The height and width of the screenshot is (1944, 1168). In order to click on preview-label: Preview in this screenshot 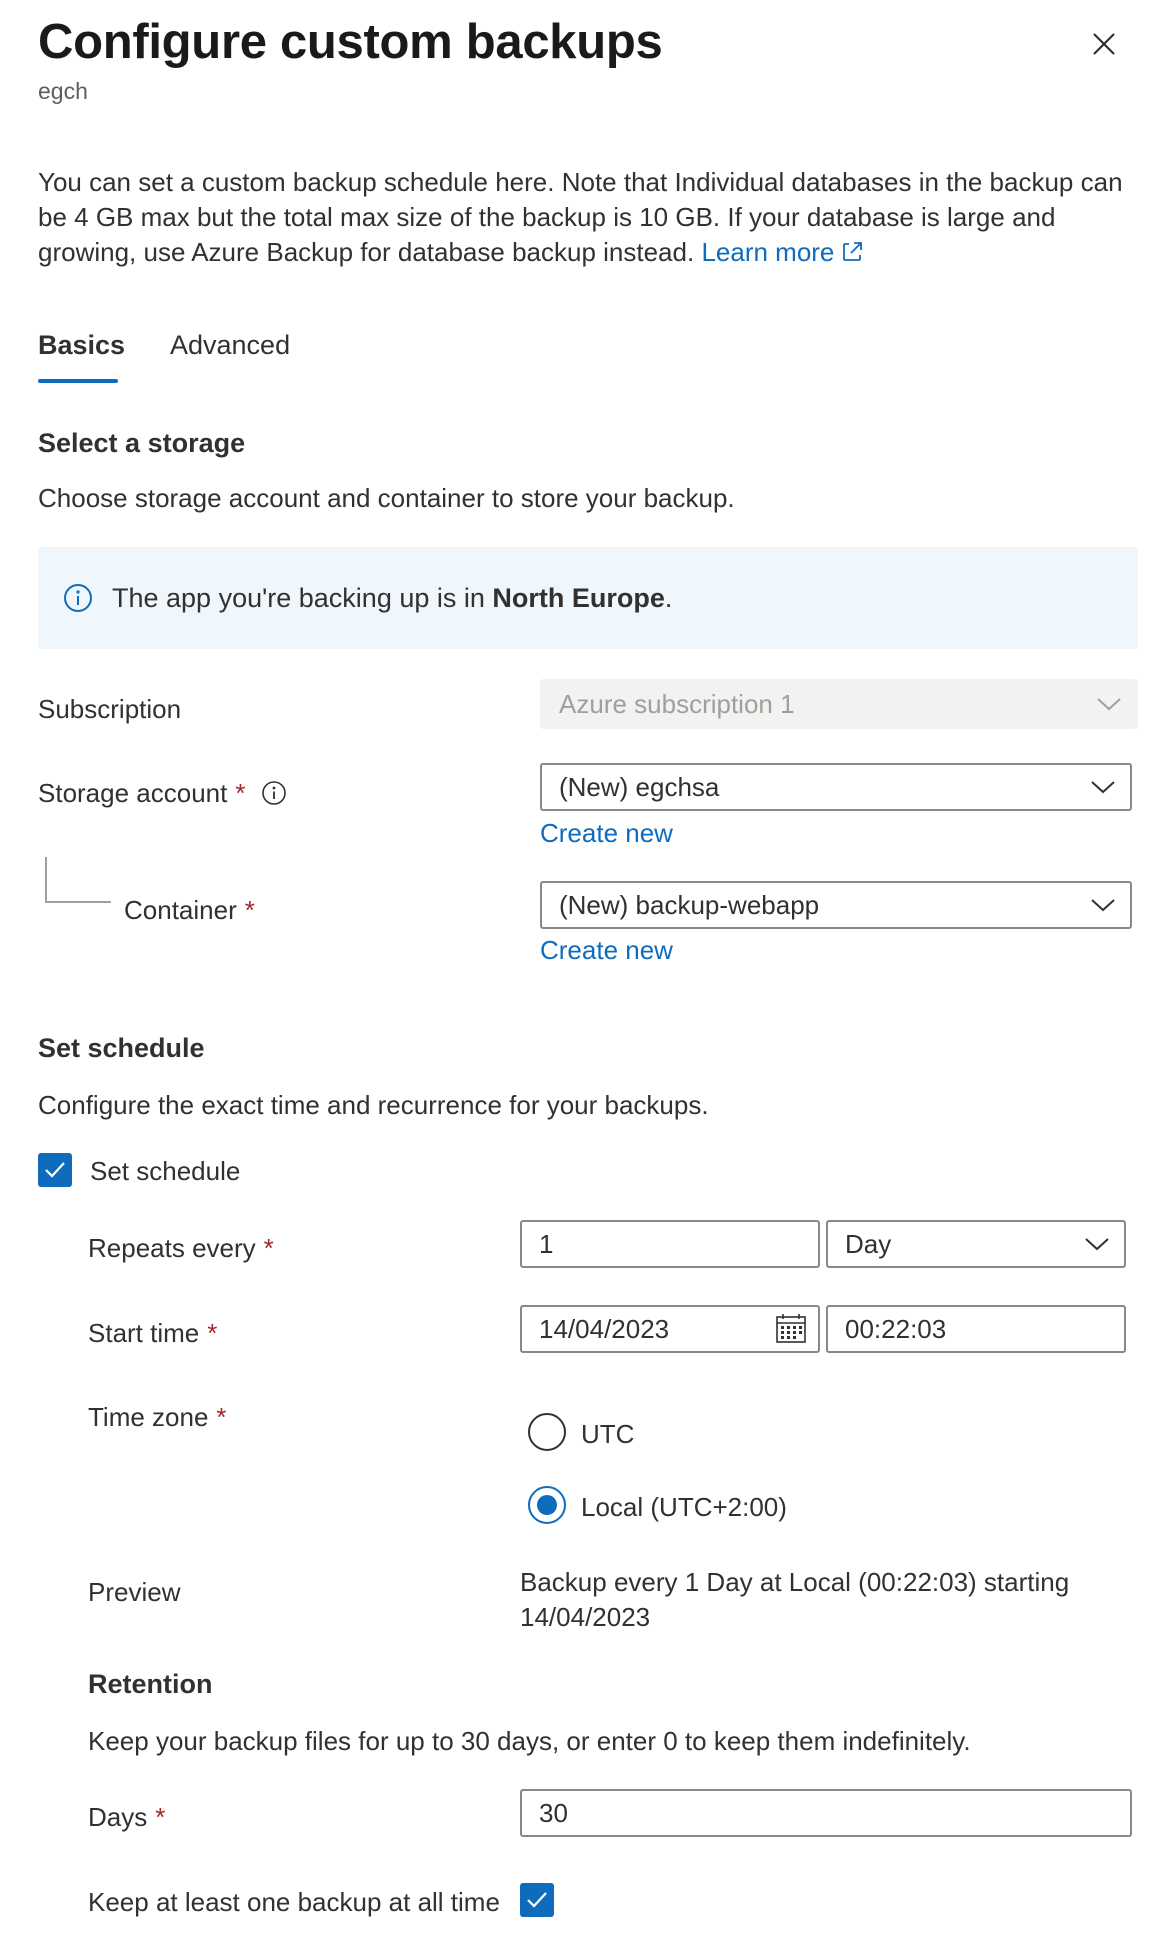, I will do `click(134, 1592)`.